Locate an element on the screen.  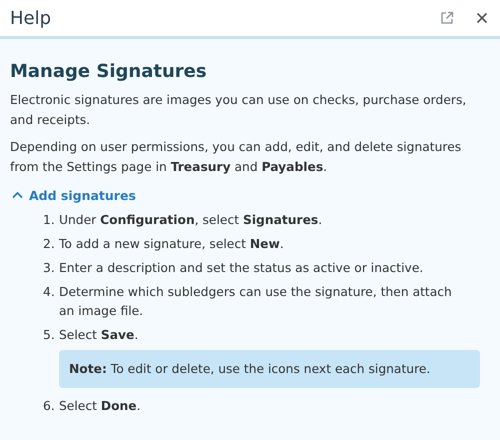
step-number: 3. is located at coordinates (49, 268).